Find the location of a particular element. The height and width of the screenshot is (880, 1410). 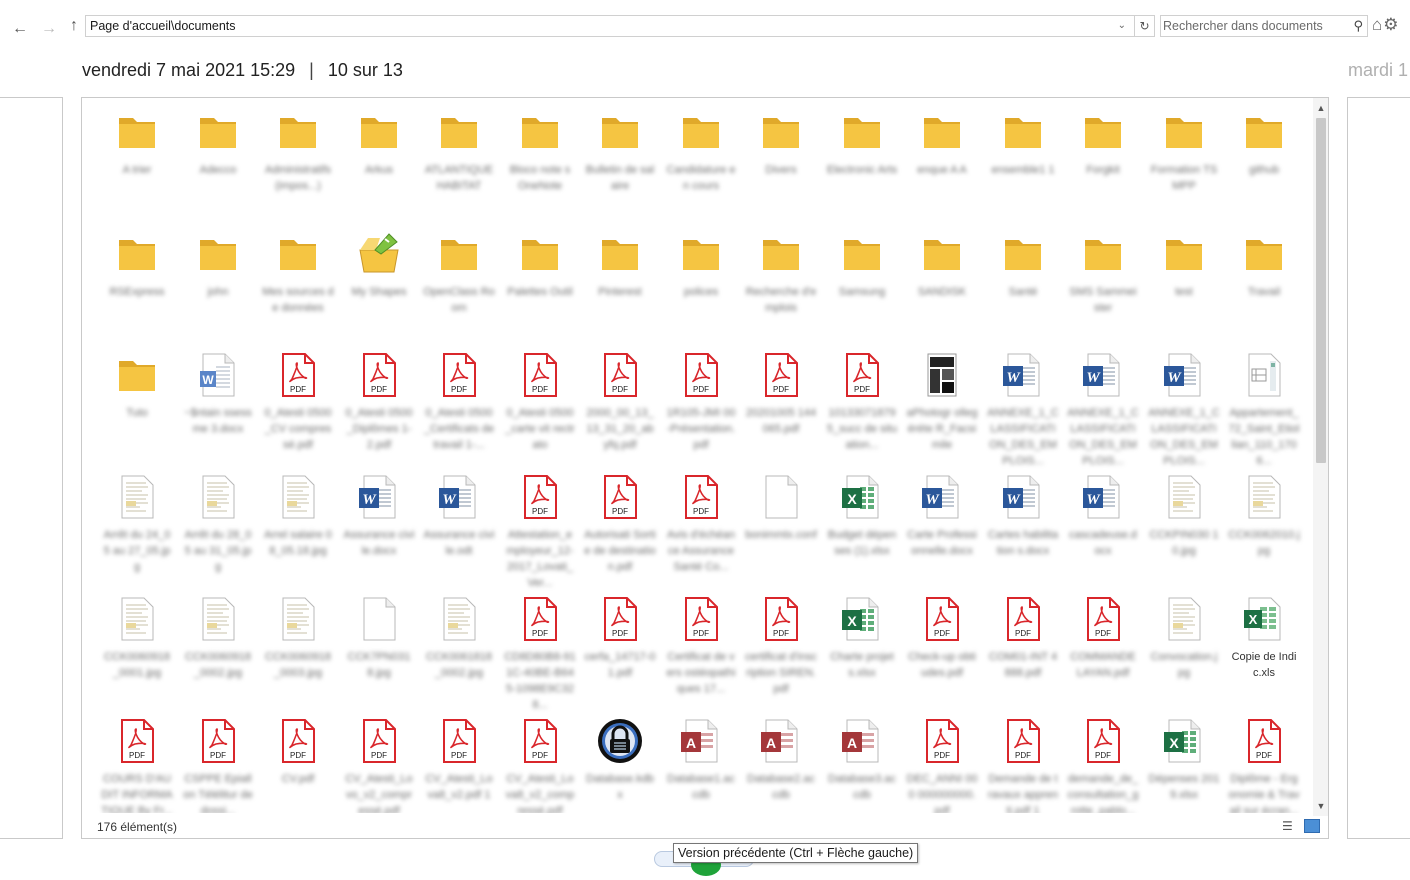

file-item: X Budget dépenses (1).xlsx is located at coordinates (862, 532).